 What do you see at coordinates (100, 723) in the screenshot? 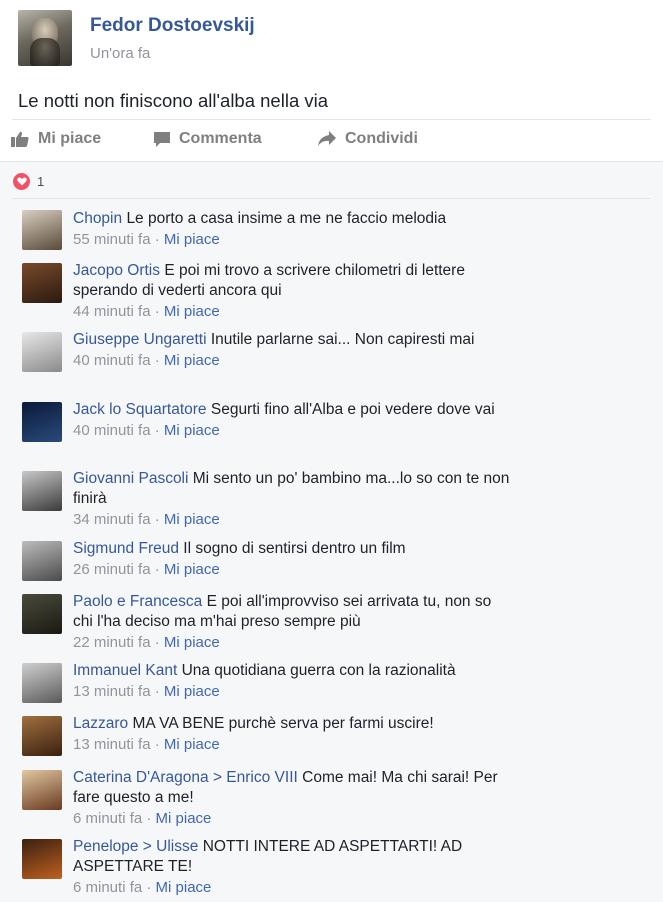
I see `commenter-name: Lazzaro` at bounding box center [100, 723].